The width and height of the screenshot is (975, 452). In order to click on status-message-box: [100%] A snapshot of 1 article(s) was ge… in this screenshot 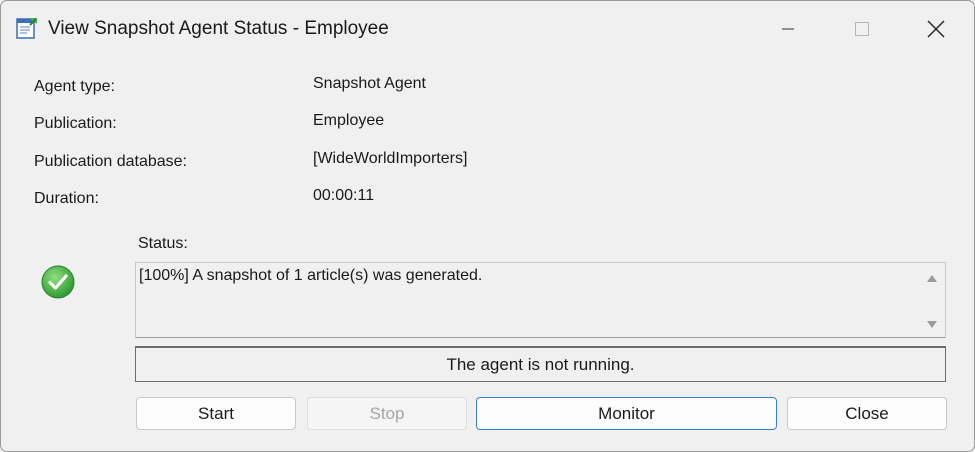, I will do `click(540, 300)`.